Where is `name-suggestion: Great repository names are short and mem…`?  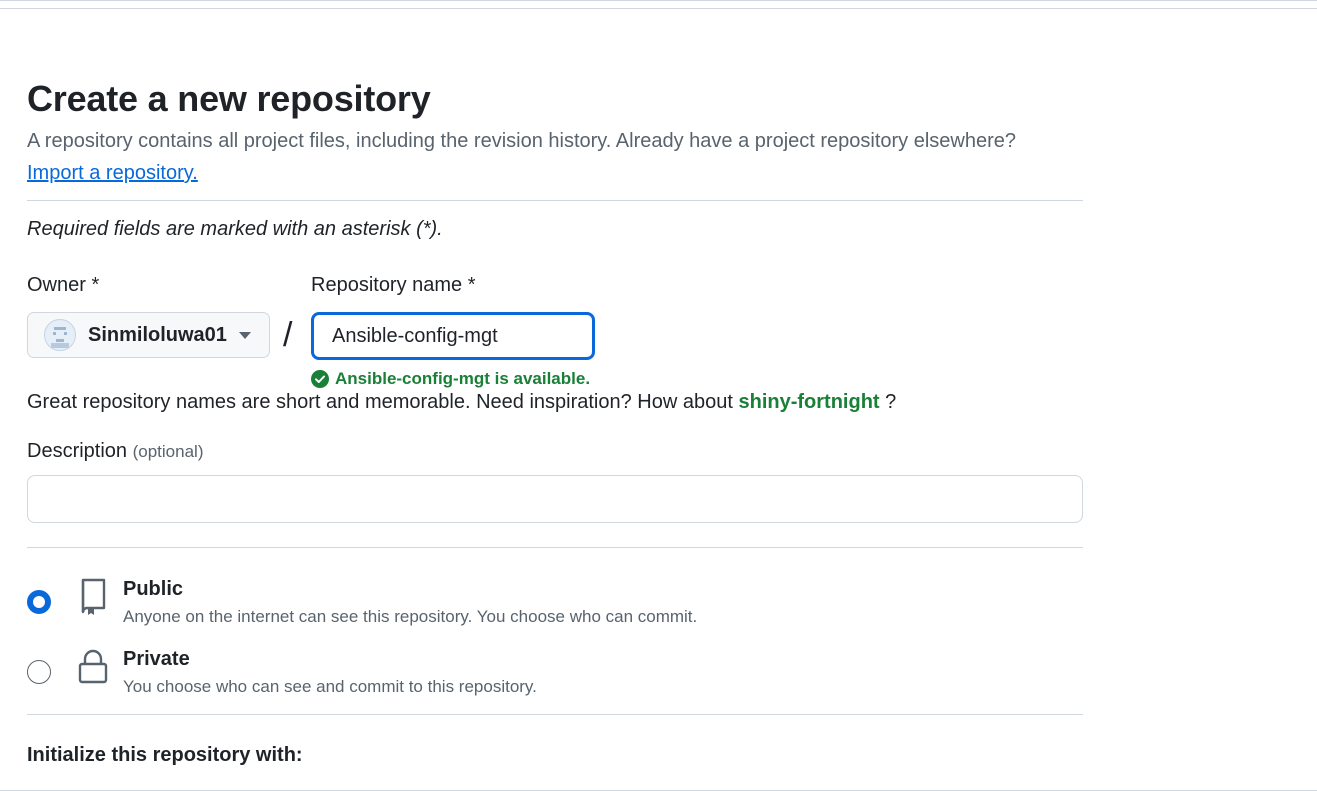
name-suggestion: Great repository names are short and mem… is located at coordinates (555, 402).